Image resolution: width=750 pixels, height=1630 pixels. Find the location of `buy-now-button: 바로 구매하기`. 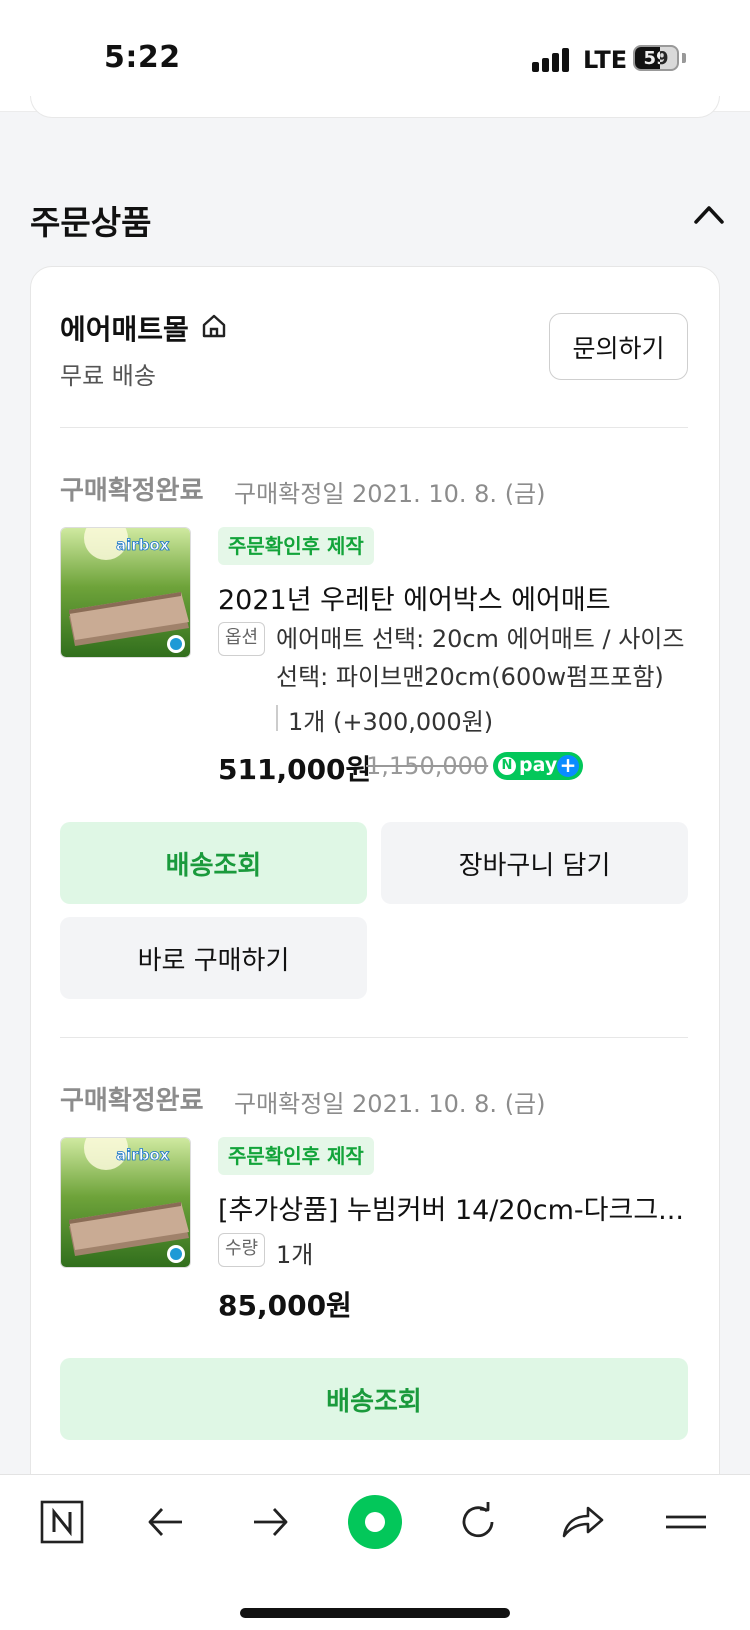

buy-now-button: 바로 구매하기 is located at coordinates (213, 958).